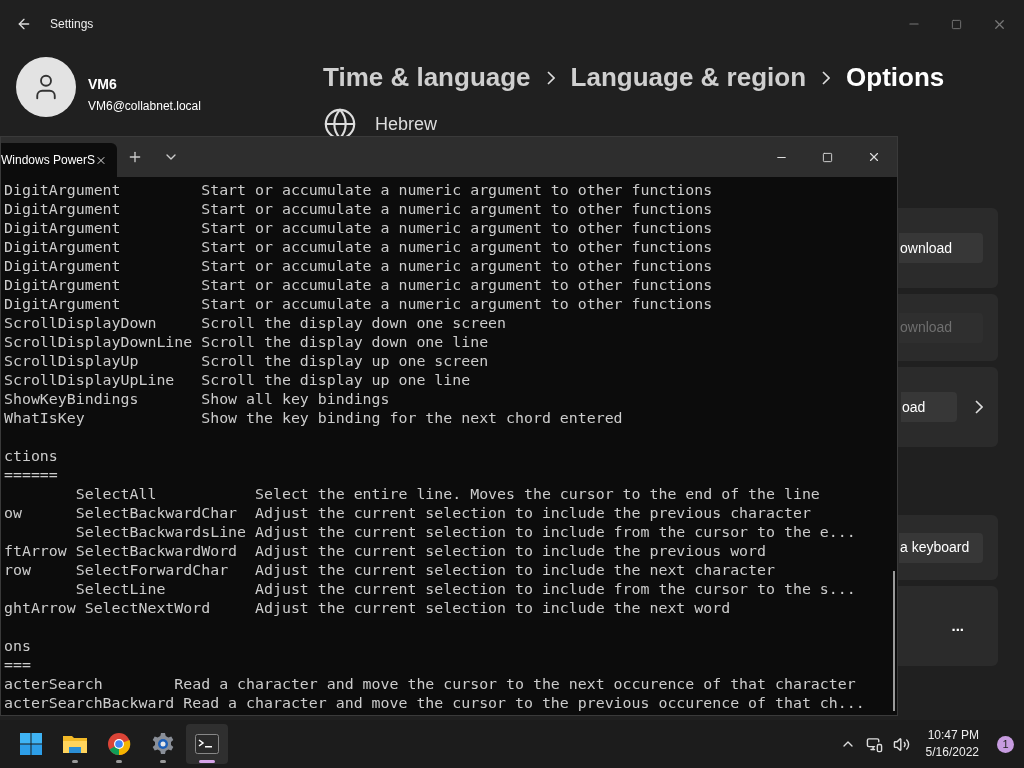  What do you see at coordinates (952, 752) in the screenshot?
I see `clock-date: 5/16/2022` at bounding box center [952, 752].